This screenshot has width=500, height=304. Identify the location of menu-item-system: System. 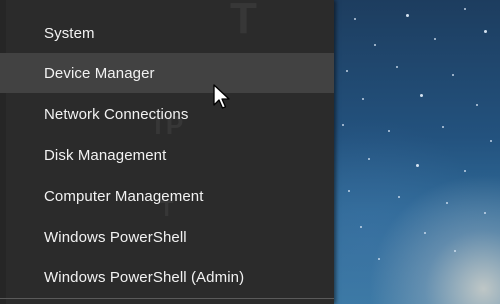
(167, 33).